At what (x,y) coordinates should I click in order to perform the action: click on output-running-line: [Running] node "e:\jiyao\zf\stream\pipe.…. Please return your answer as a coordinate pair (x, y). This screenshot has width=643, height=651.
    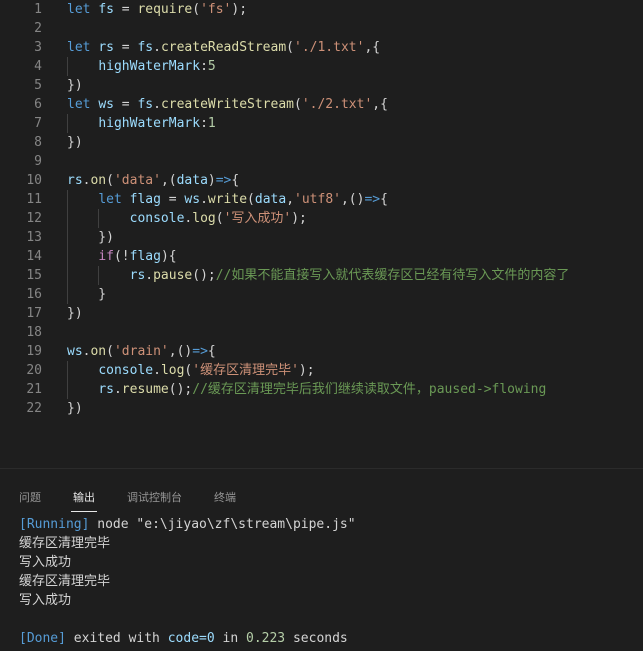
    Looking at the image, I should click on (187, 524).